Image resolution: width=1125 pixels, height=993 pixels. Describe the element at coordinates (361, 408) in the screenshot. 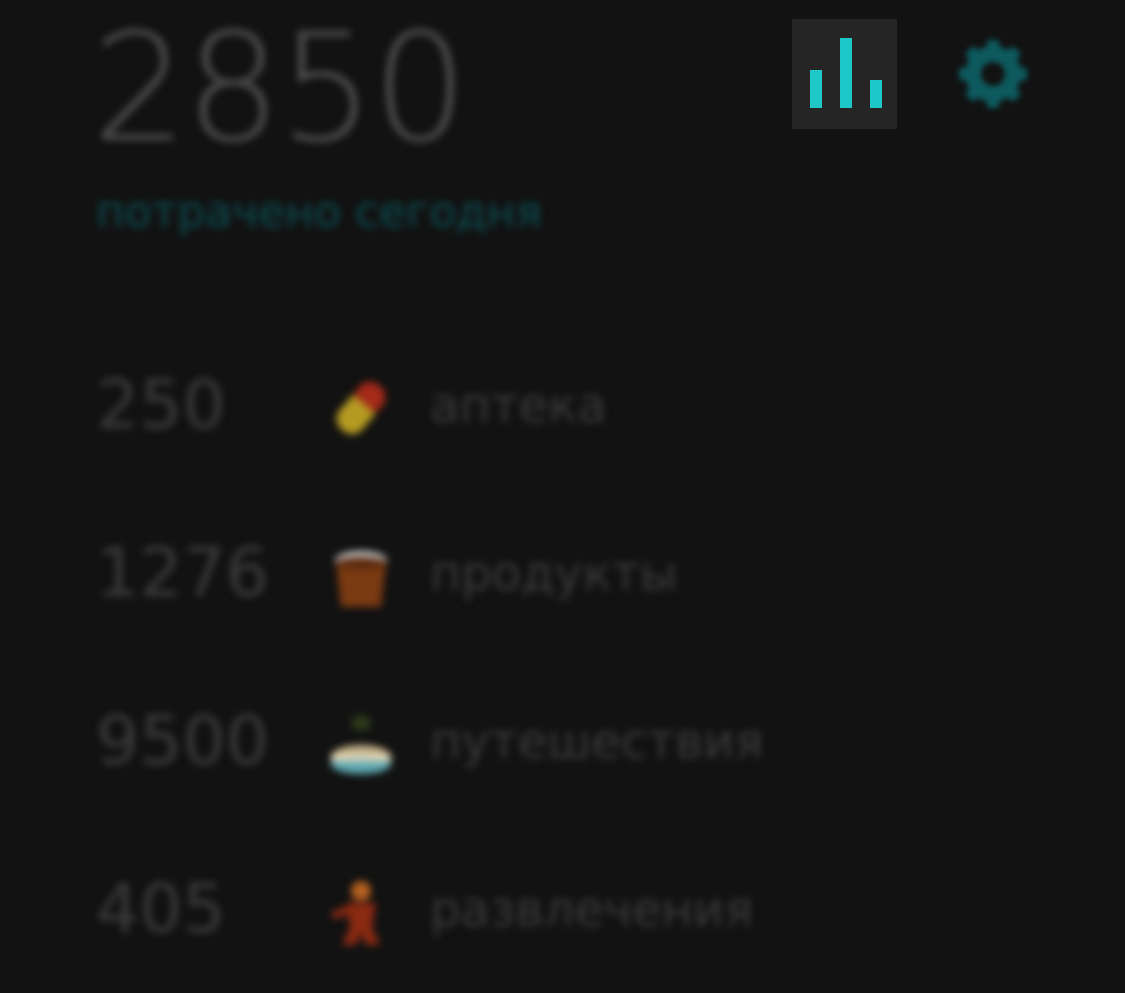

I see `pill-icon` at that location.